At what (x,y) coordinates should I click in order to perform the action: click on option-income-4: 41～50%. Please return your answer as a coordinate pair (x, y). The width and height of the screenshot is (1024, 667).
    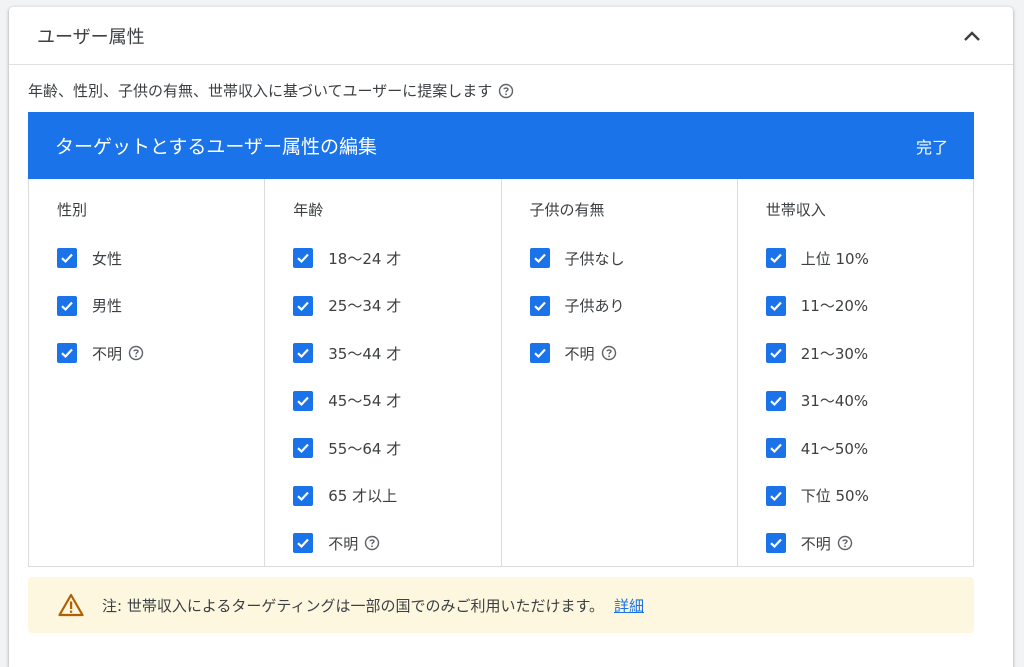
    Looking at the image, I should click on (869, 448).